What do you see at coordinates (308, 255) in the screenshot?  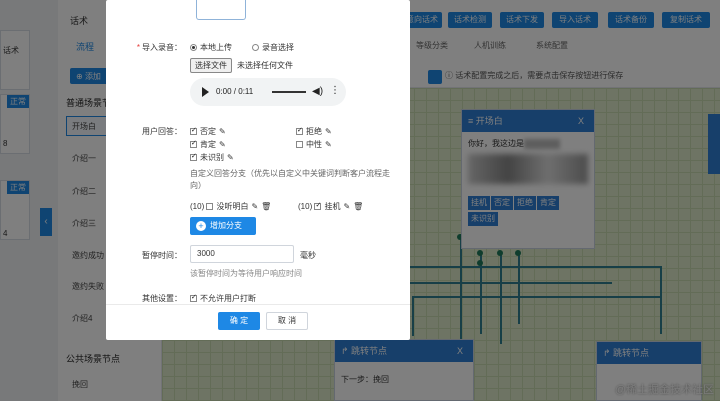 I see `pause-unit: 毫秒` at bounding box center [308, 255].